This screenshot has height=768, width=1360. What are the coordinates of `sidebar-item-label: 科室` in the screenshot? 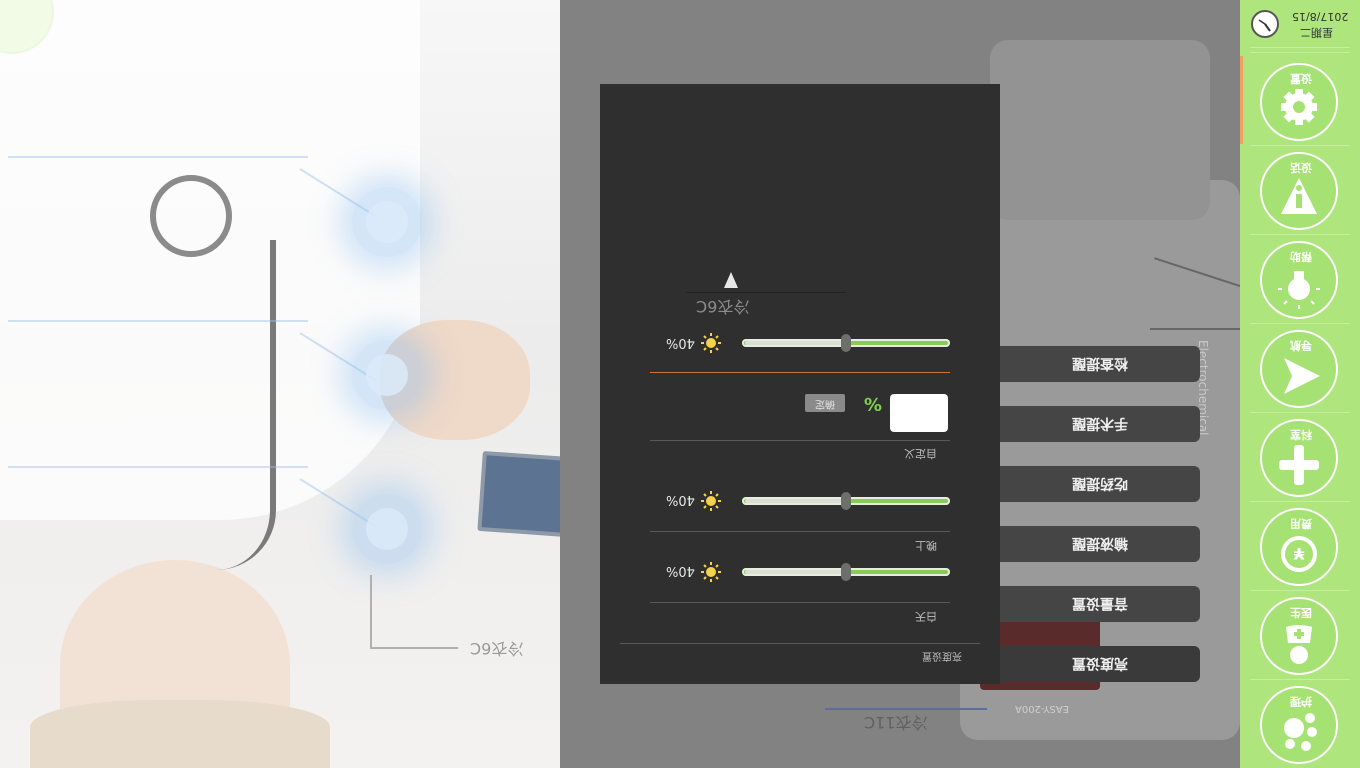 It's located at (1301, 434).